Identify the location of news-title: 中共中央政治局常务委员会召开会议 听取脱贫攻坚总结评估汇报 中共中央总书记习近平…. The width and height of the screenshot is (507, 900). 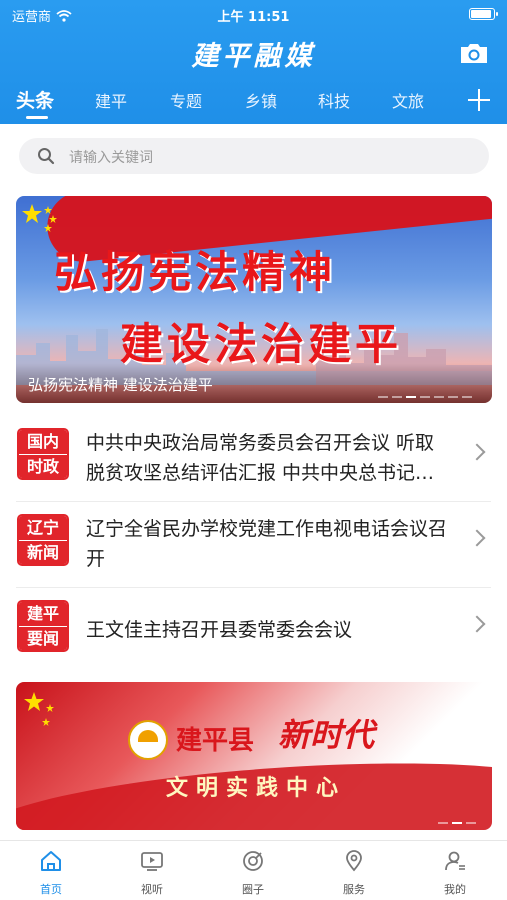
(260, 458).